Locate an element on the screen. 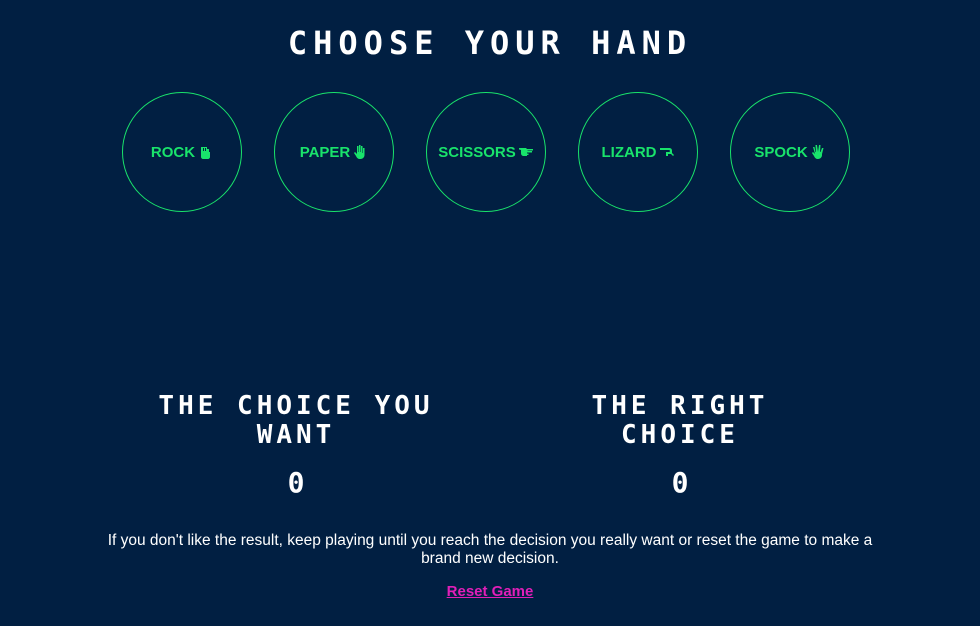  hand-button-scissors: SCISSORS is located at coordinates (486, 152).